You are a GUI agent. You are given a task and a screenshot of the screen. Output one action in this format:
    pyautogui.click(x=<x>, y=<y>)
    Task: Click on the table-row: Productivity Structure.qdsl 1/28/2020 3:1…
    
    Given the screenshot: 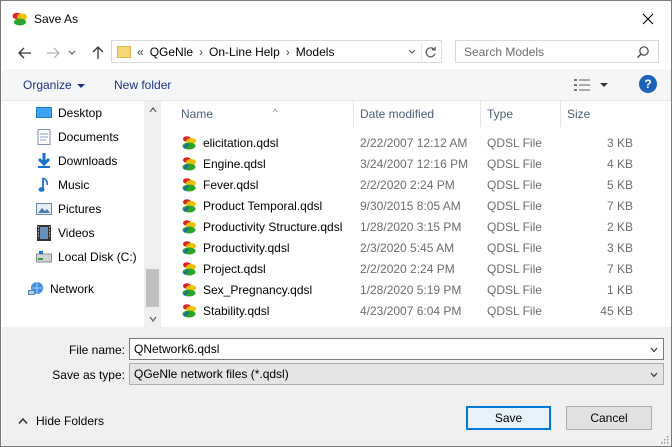 What is the action you would take?
    pyautogui.click(x=417, y=226)
    